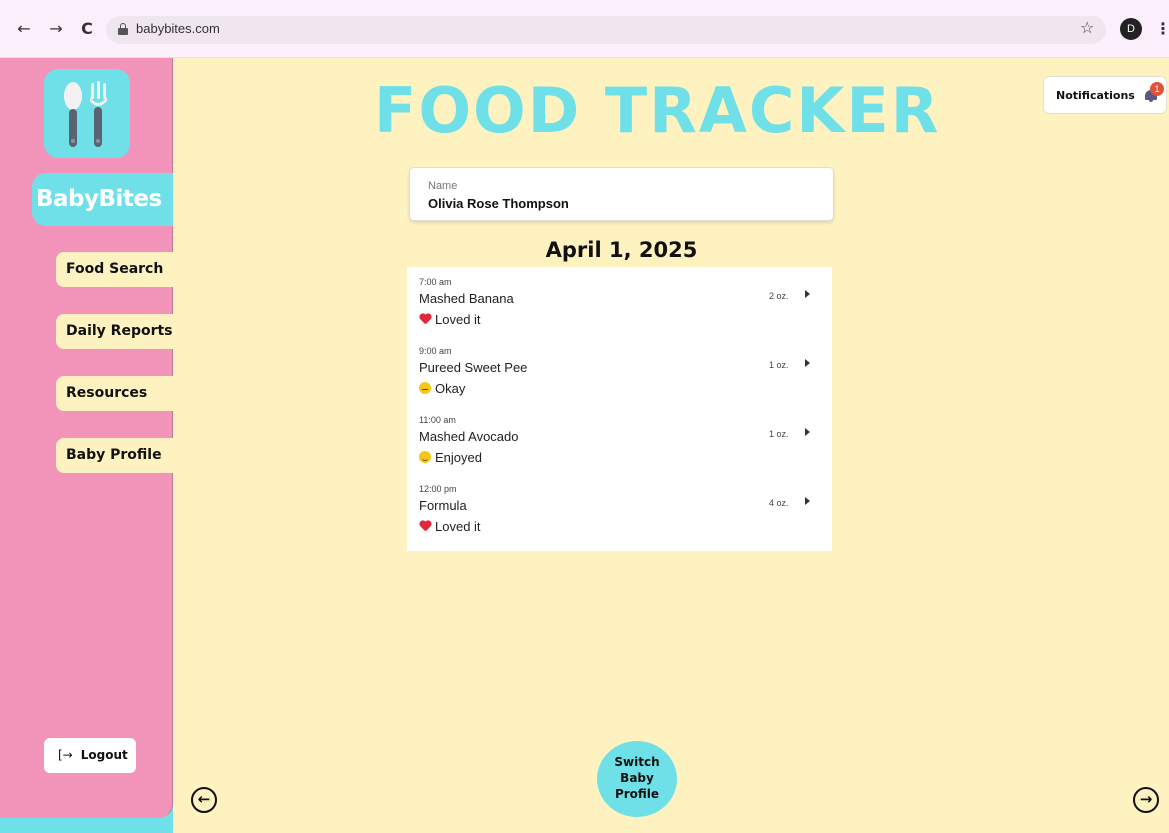  Describe the element at coordinates (123, 29) in the screenshot. I see `lock-icon` at that location.